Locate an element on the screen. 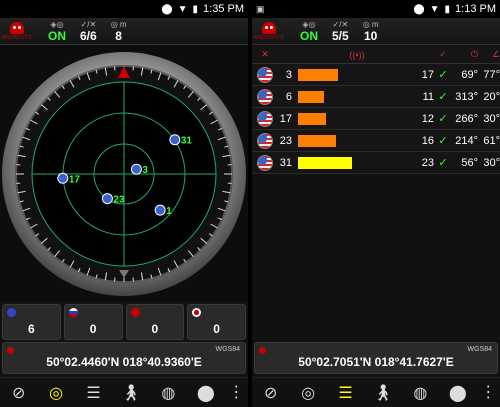 The image size is (500, 407). ru-flag-icon is located at coordinates (73, 312).